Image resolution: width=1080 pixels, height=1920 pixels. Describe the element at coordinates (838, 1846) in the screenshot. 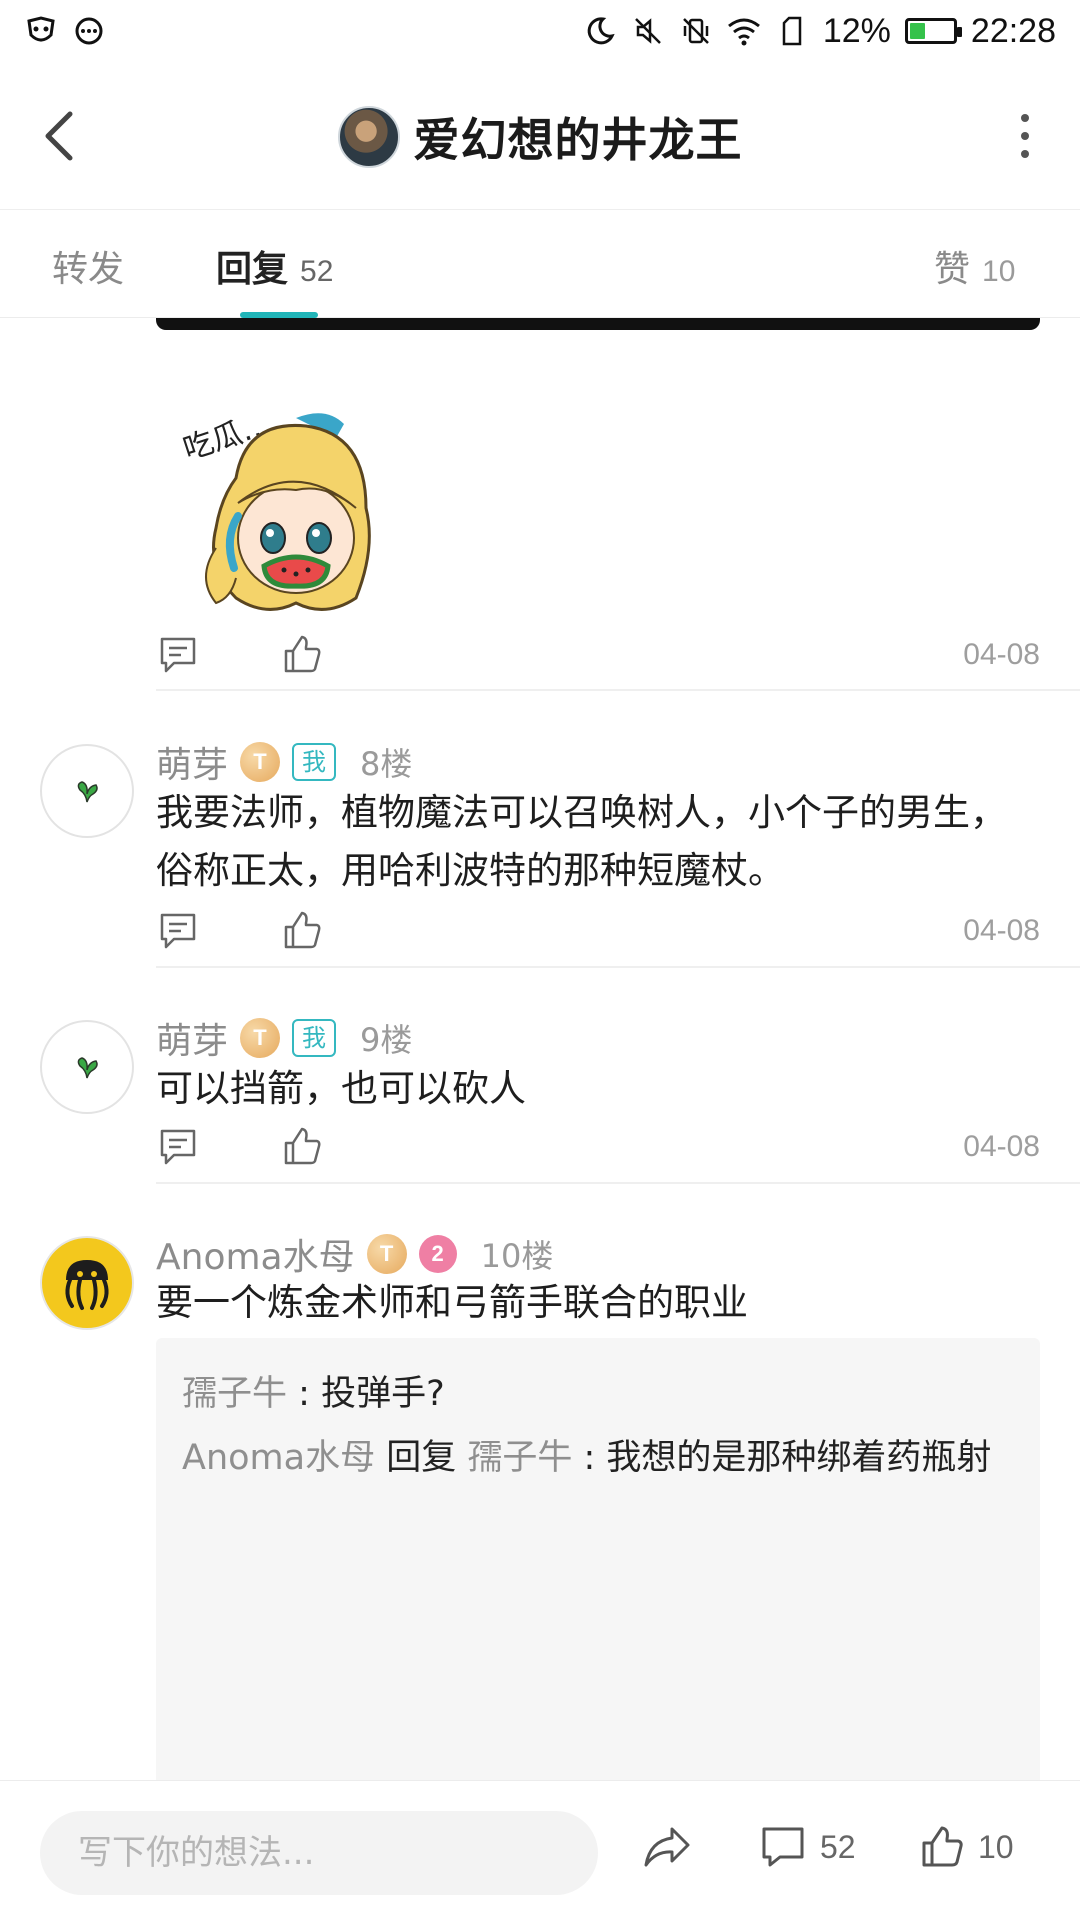

I see `comment-count: 52` at that location.